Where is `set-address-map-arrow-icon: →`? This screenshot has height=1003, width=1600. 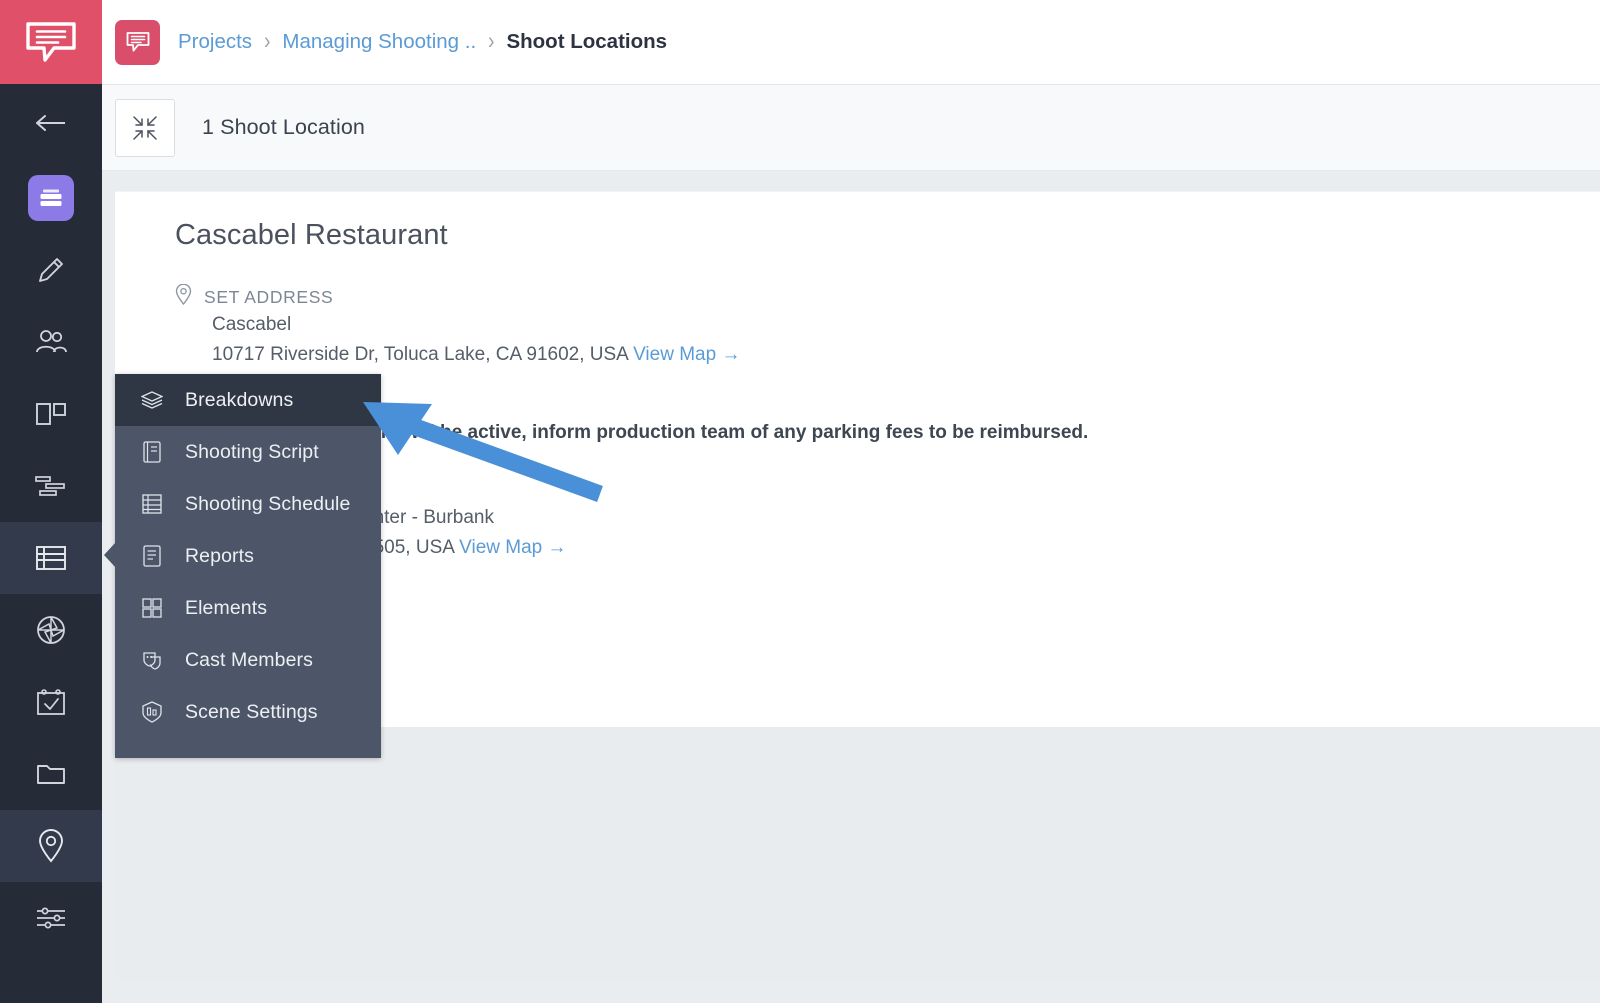 set-address-map-arrow-icon: → is located at coordinates (731, 354).